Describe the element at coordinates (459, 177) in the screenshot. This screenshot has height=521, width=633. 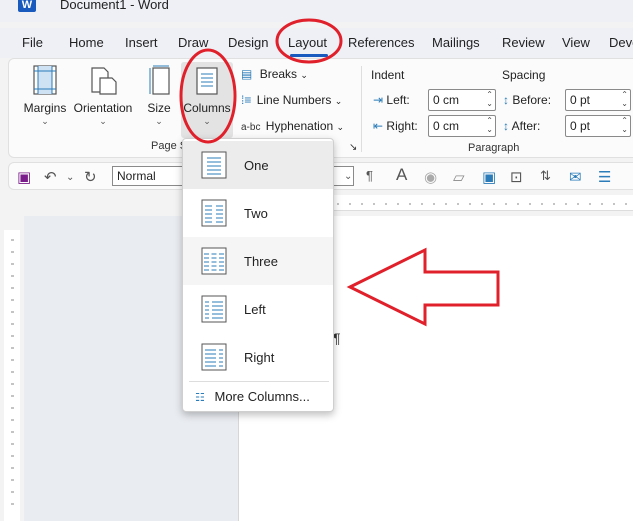
I see `clear-format-icon: ▱` at that location.